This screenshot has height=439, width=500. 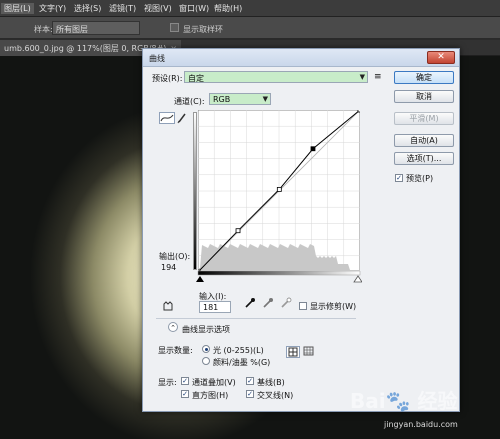 I want to click on pencil-icon, so click(x=181, y=118).